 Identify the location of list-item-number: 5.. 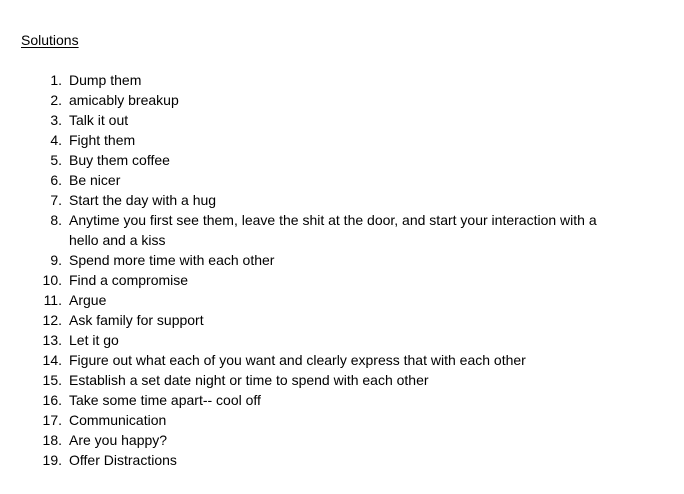
(56, 160).